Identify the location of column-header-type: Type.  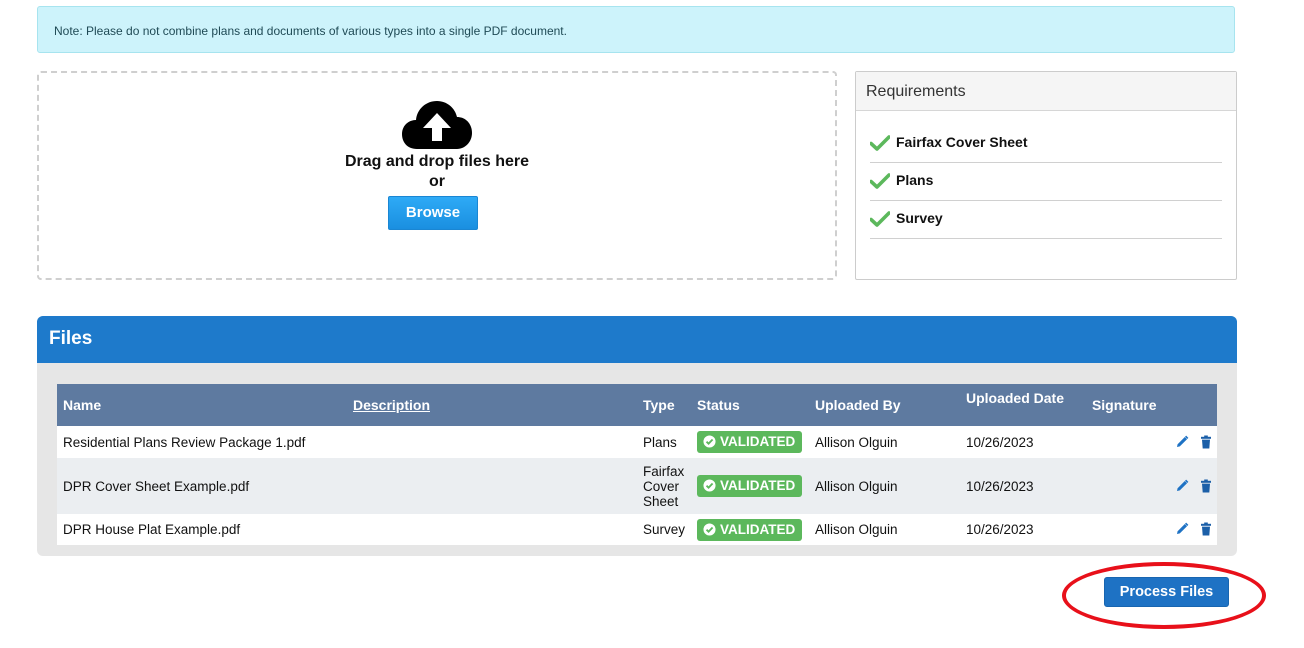
(663, 405).